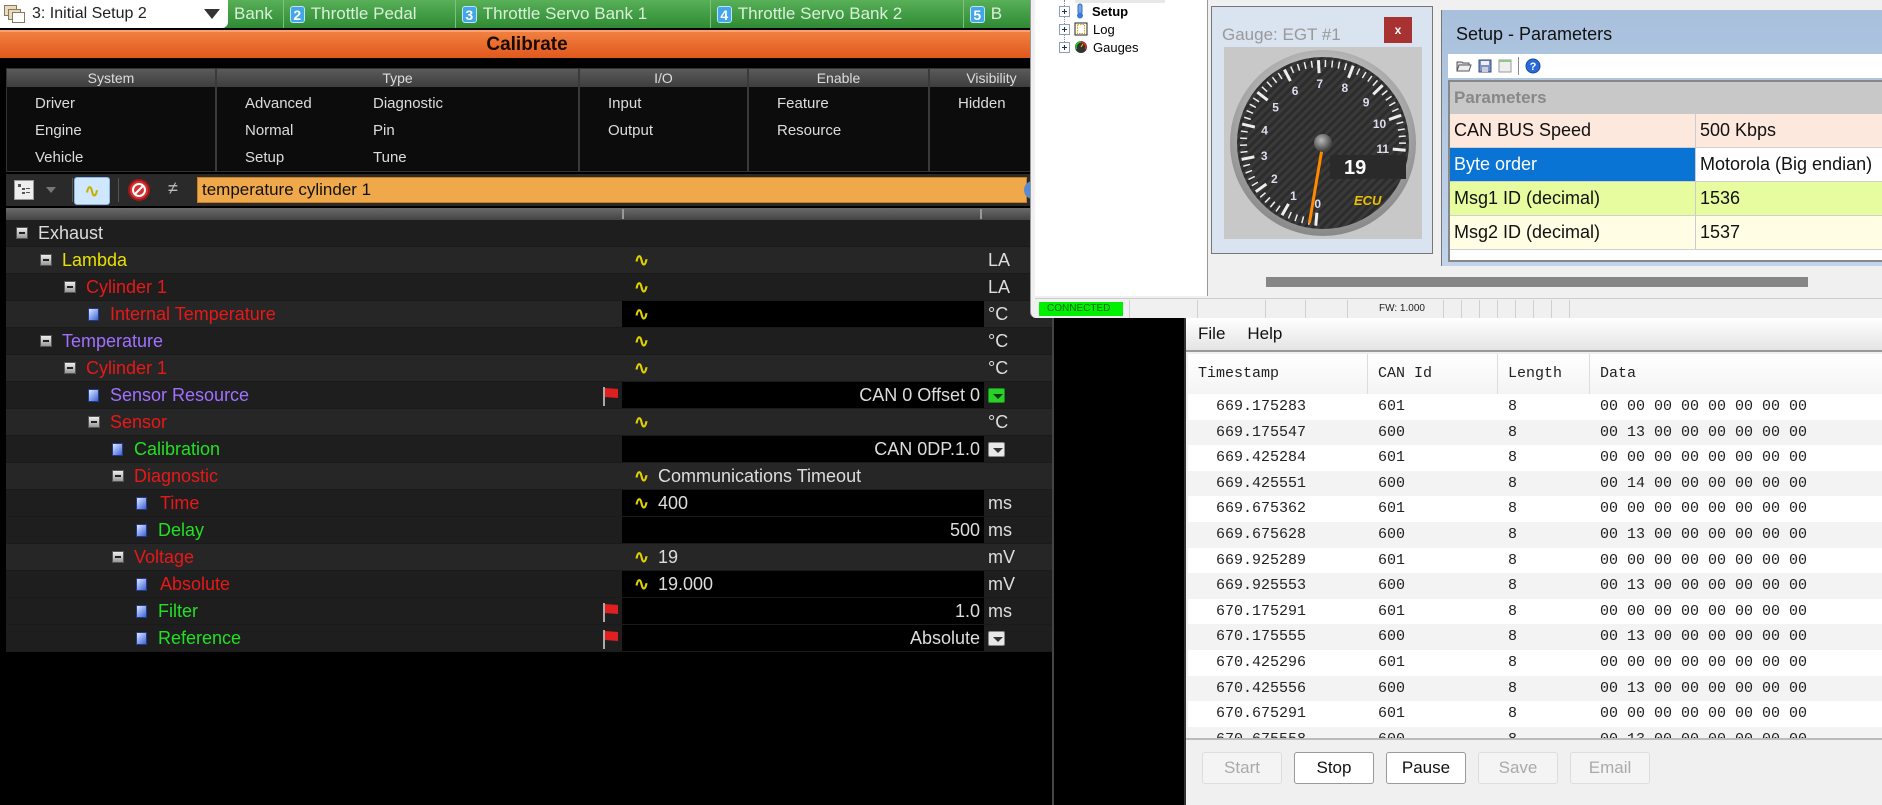 This screenshot has height=805, width=1882. What do you see at coordinates (173, 188) in the screenshot?
I see `not-equal-icon: ≠` at bounding box center [173, 188].